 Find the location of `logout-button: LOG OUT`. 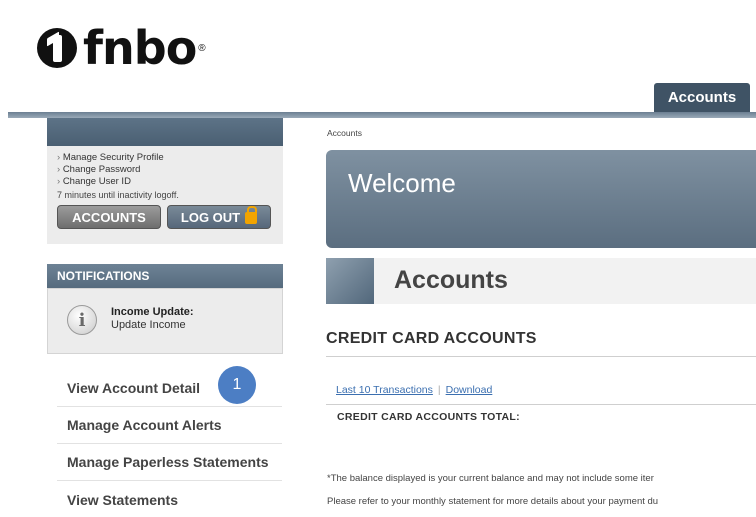

logout-button: LOG OUT is located at coordinates (219, 217).